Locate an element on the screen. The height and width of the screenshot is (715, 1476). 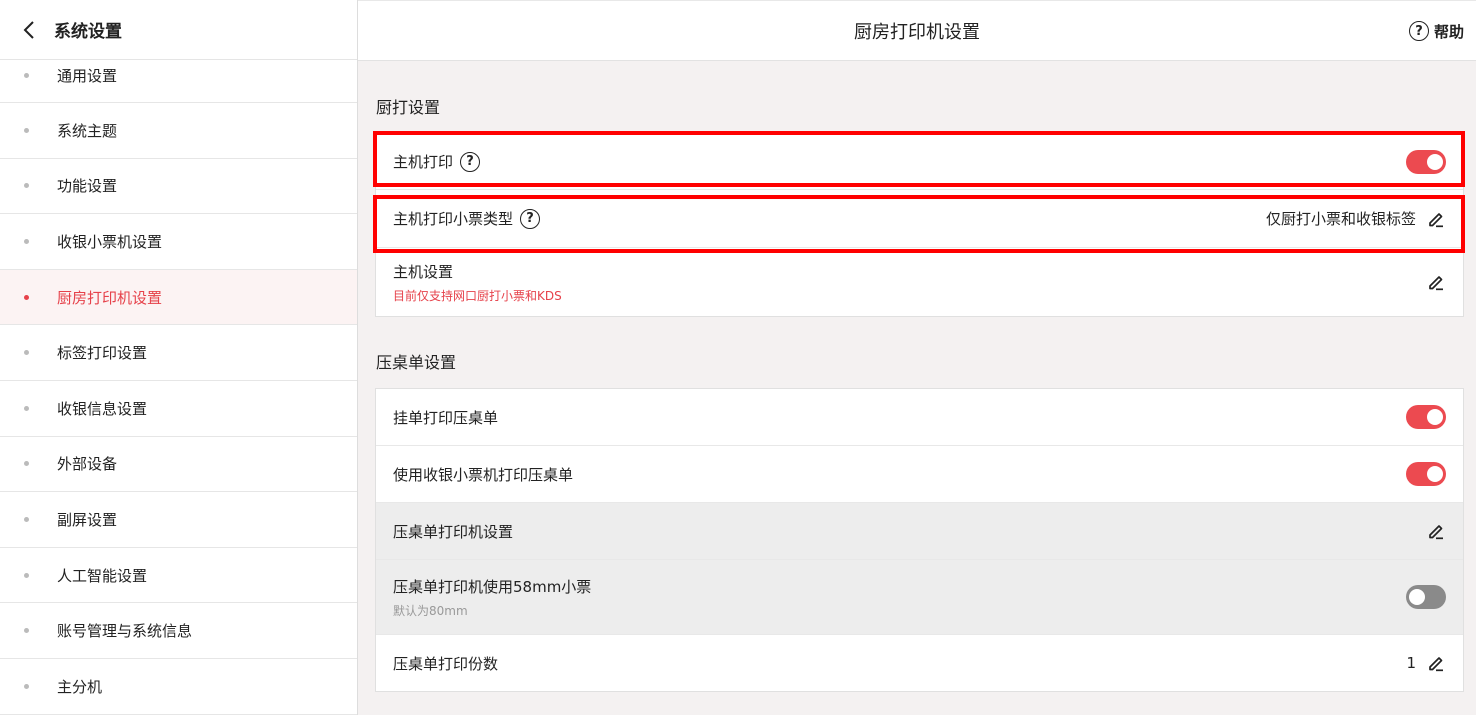
copies-label: 压桌单打印份数 is located at coordinates (446, 663).